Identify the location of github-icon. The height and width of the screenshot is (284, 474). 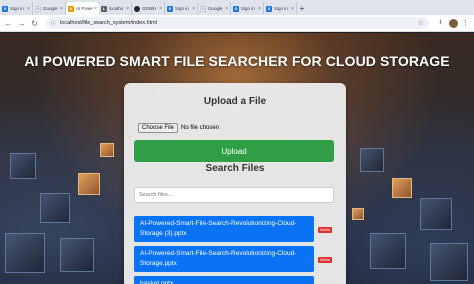
(137, 8).